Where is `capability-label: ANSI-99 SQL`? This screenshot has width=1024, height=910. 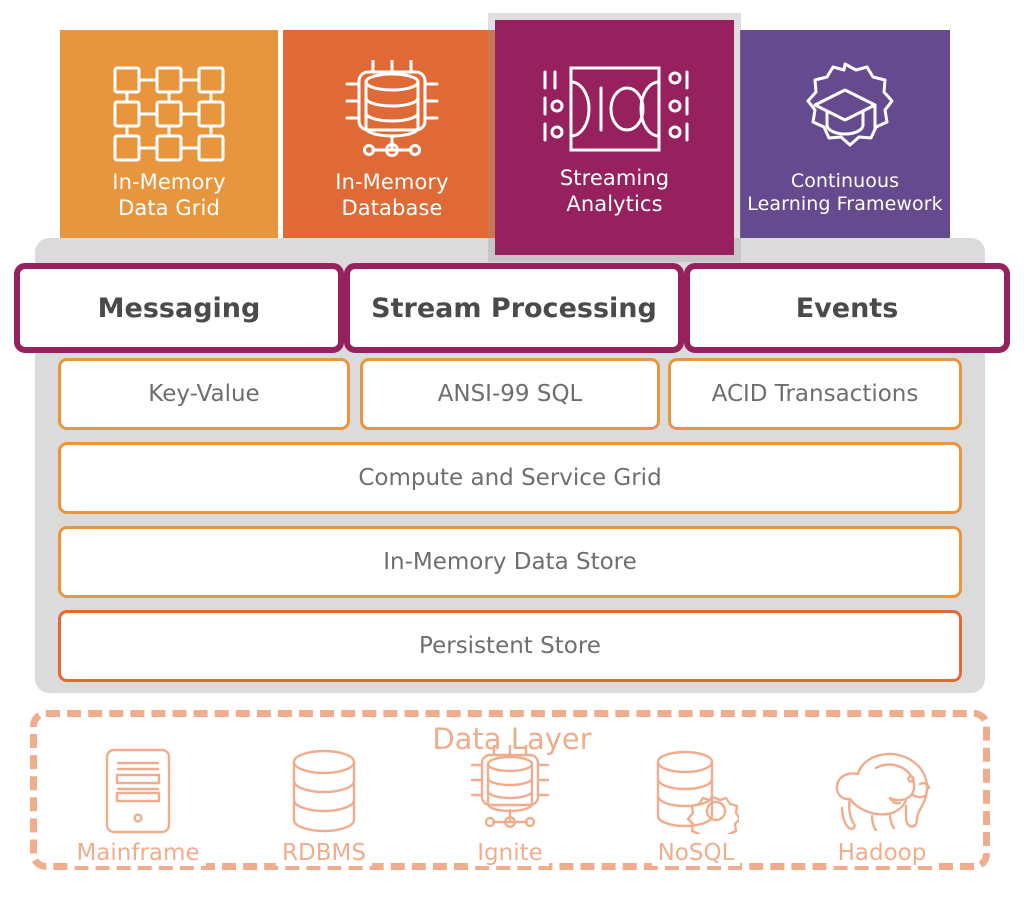 capability-label: ANSI-99 SQL is located at coordinates (510, 394).